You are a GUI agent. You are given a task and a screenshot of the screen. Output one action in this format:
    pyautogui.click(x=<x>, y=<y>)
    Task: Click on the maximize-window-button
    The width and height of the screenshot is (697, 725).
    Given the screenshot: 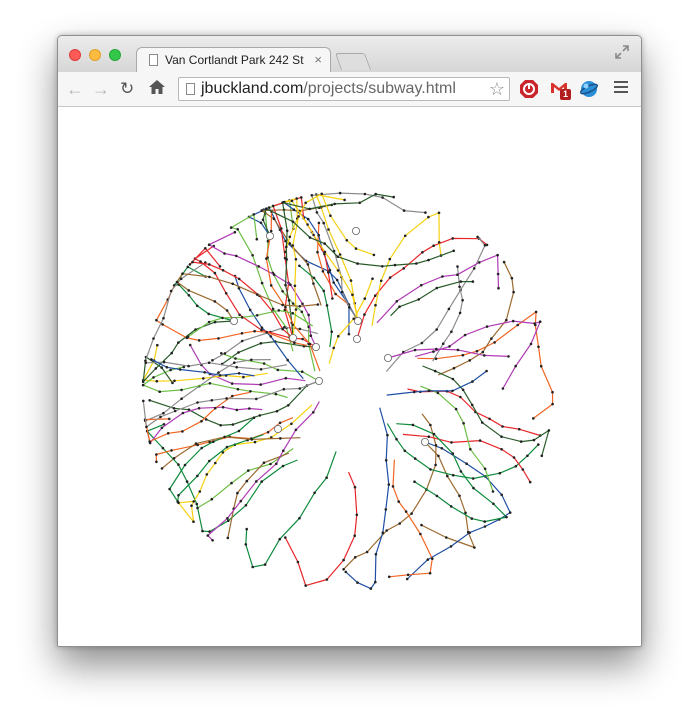 What is the action you would take?
    pyautogui.click(x=115, y=55)
    